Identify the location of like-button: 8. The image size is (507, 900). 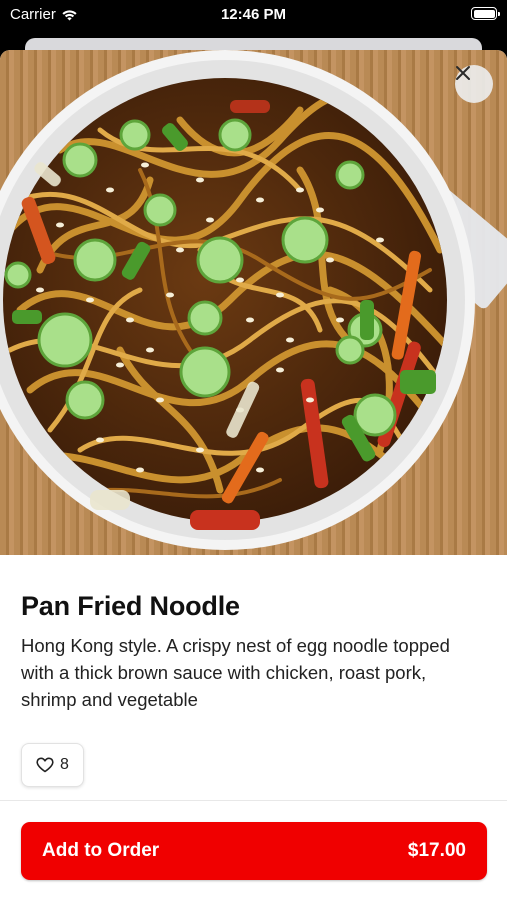
(52, 765).